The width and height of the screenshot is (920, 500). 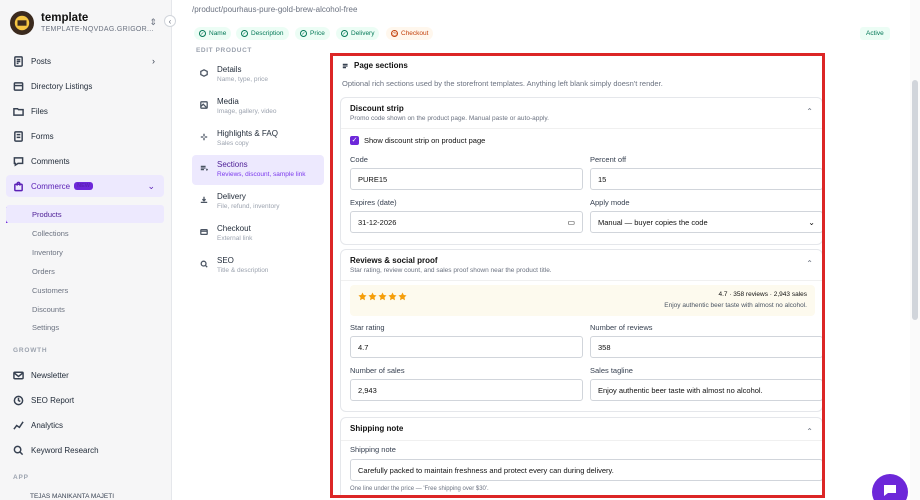 I want to click on sales-count-input: 2,943, so click(x=466, y=390).